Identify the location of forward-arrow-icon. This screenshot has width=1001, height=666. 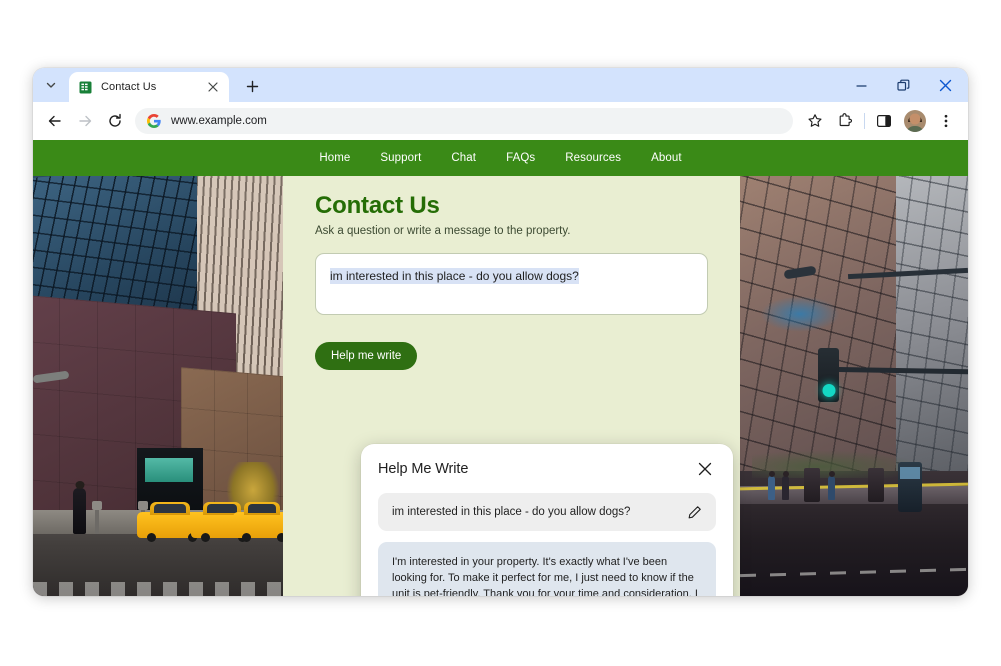
(85, 121).